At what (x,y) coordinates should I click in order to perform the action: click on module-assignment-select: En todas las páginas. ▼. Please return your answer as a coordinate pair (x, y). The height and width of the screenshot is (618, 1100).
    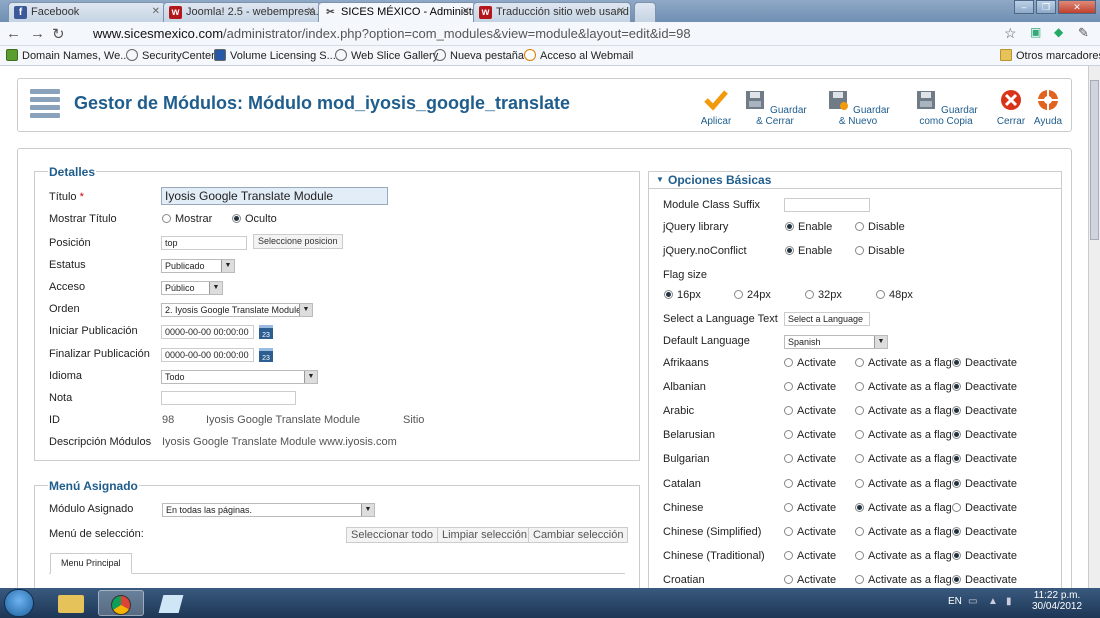
    Looking at the image, I should click on (268, 510).